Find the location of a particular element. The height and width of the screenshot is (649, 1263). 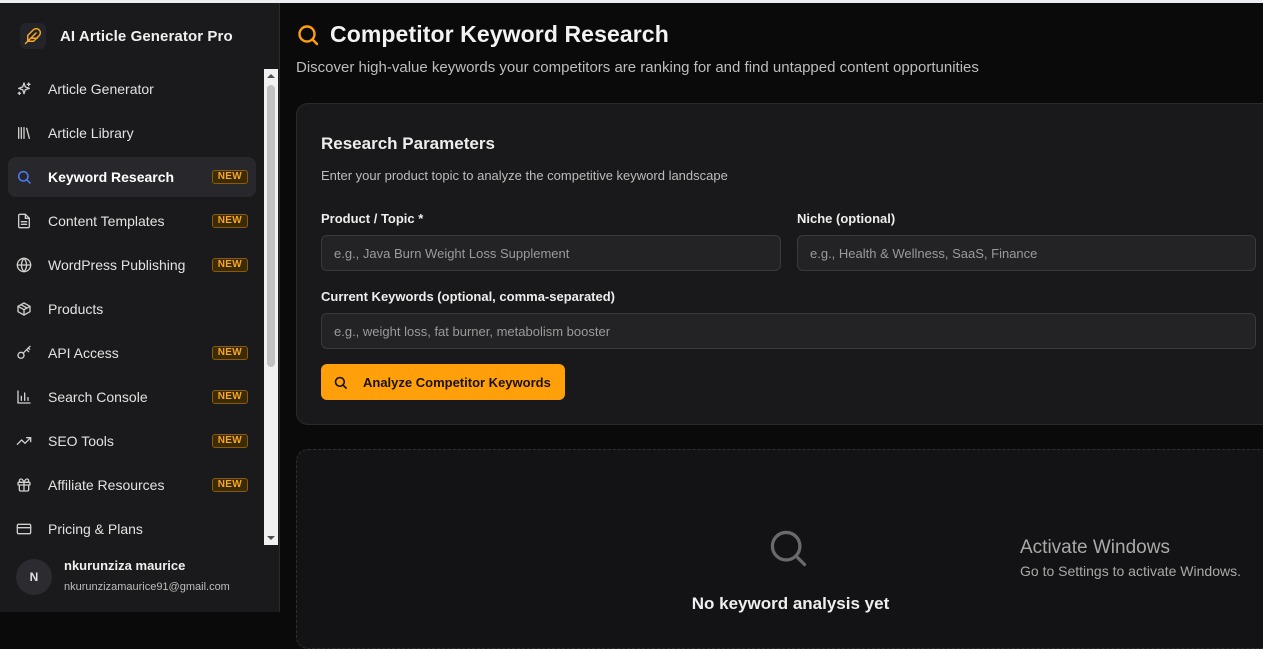

sidebar-item-label: Article Generator is located at coordinates (101, 89).